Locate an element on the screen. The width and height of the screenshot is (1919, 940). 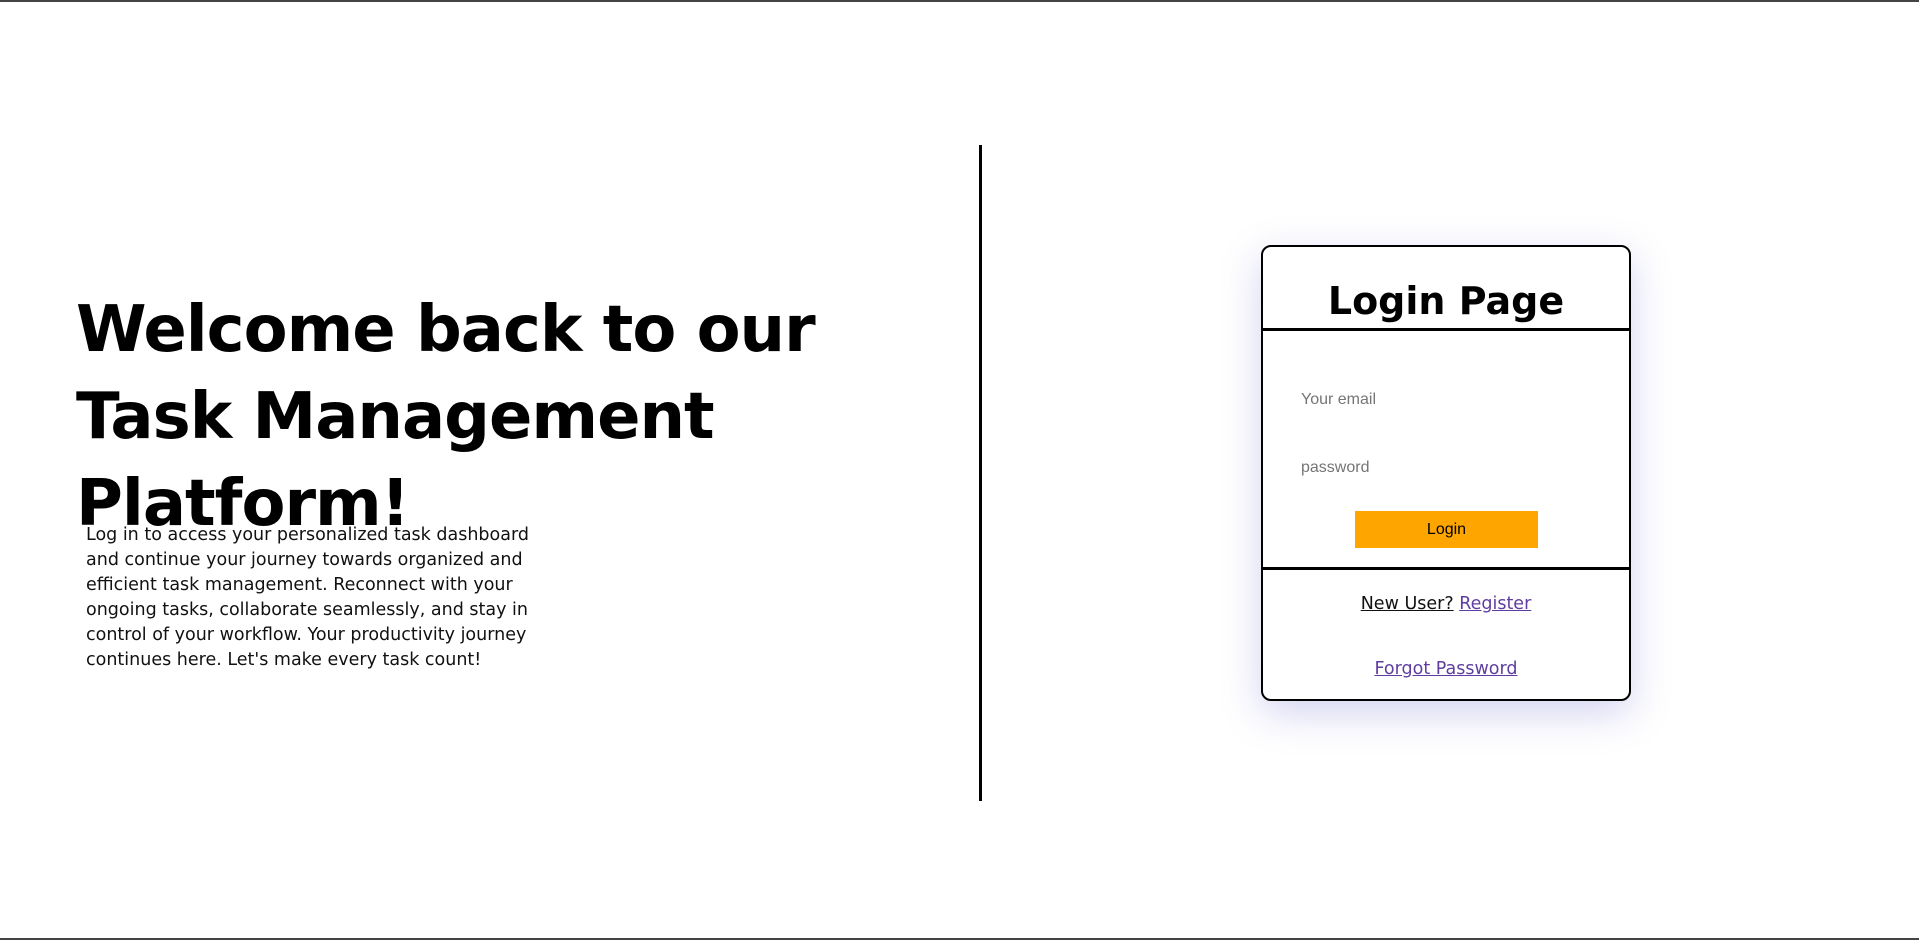
password-field is located at coordinates (1447, 468).